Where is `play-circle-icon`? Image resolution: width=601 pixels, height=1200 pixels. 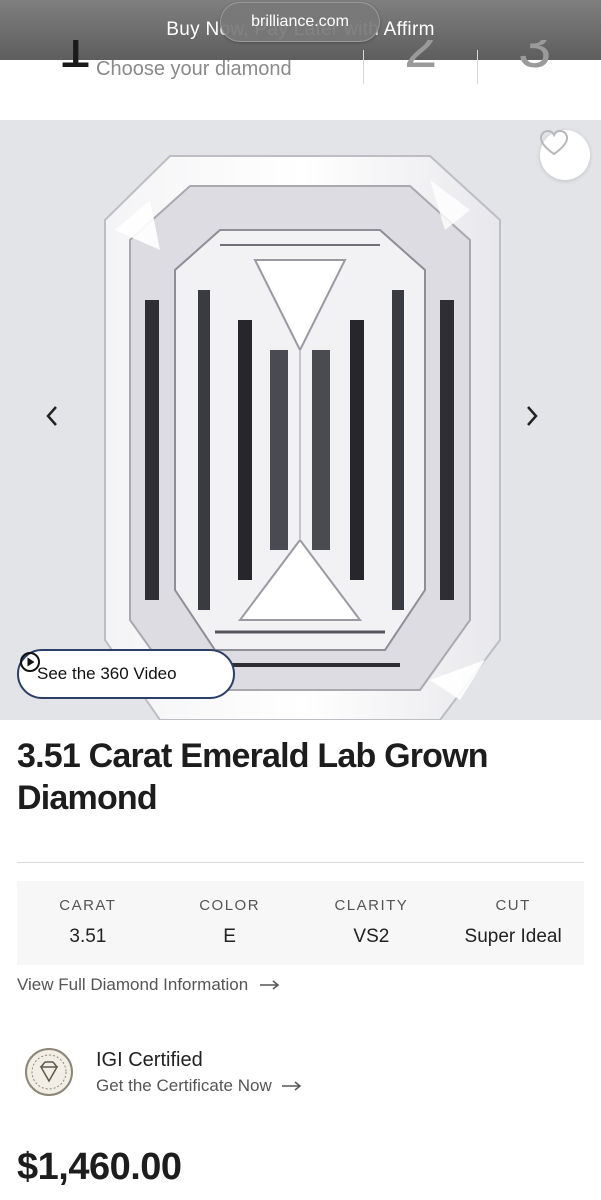 play-circle-icon is located at coordinates (30, 662).